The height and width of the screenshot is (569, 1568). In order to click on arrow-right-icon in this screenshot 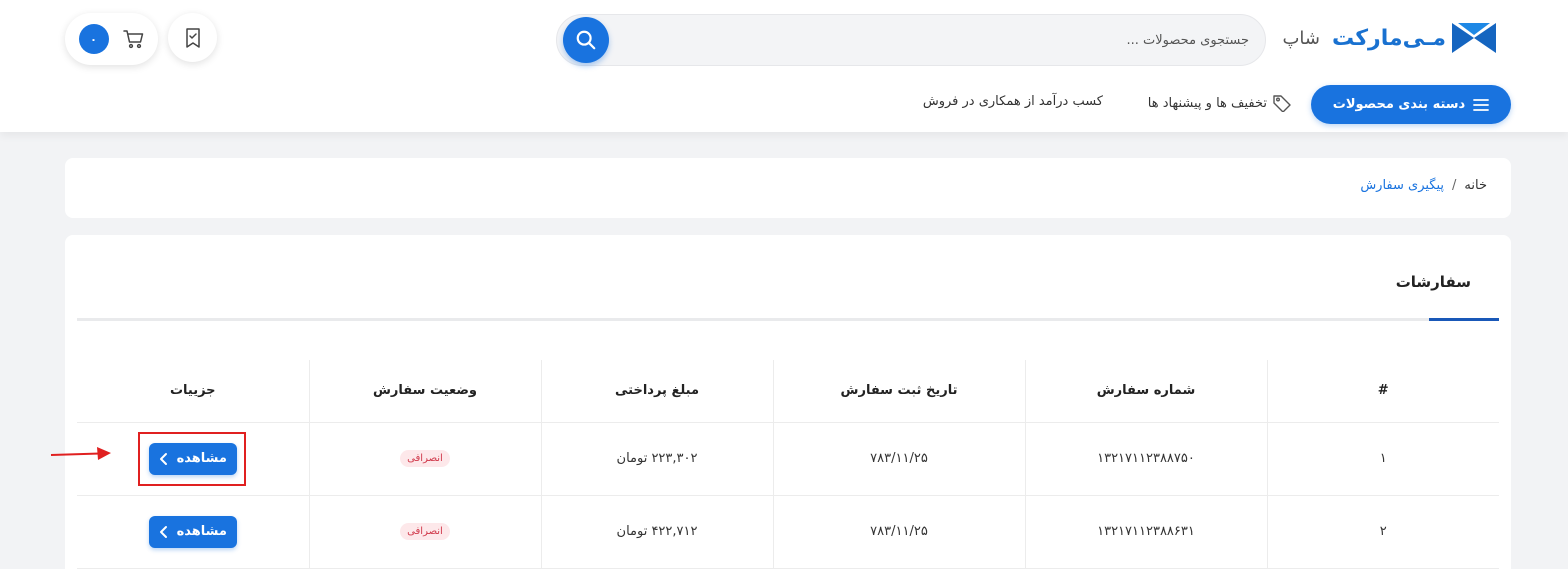, I will do `click(80, 453)`.